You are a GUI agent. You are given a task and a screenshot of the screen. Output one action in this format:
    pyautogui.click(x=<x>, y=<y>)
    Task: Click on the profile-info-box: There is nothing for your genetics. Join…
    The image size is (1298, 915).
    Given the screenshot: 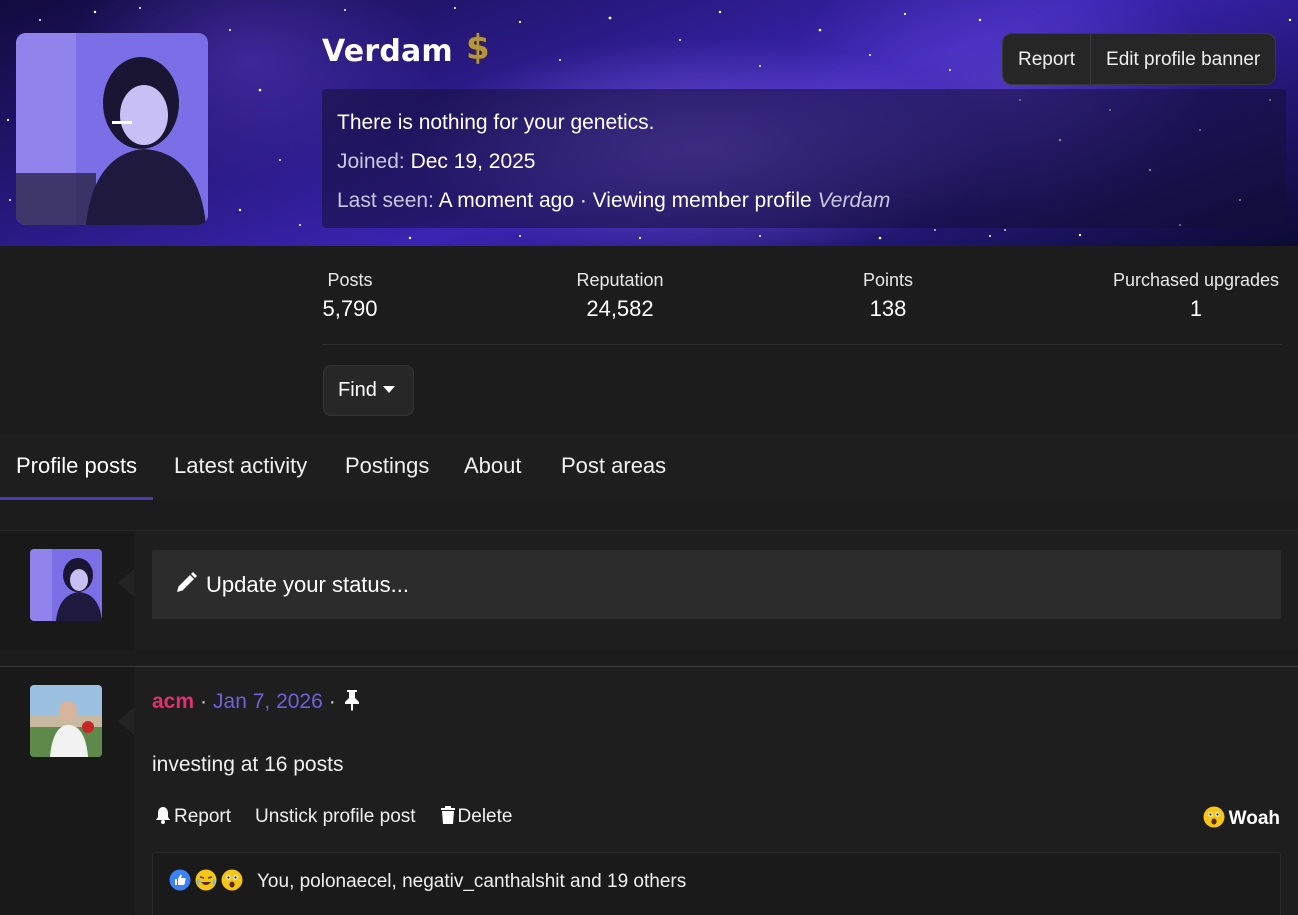 What is the action you would take?
    pyautogui.click(x=804, y=158)
    